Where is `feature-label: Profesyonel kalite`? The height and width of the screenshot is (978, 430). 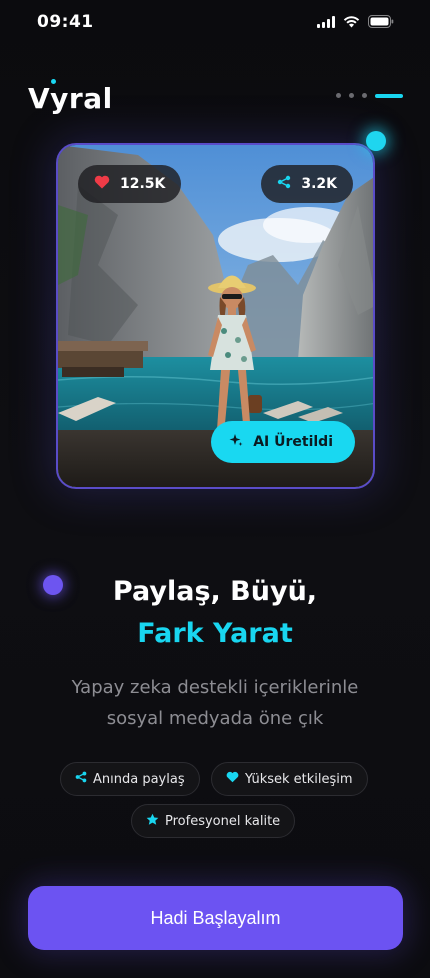 feature-label: Profesyonel kalite is located at coordinates (223, 821).